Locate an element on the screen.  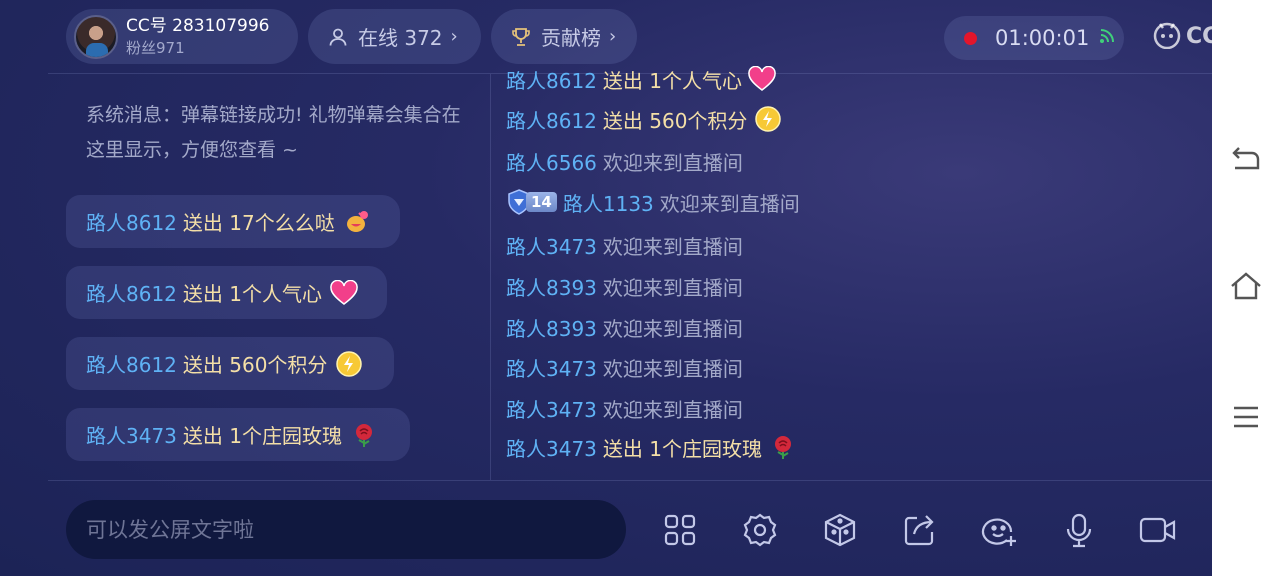
chat-input is located at coordinates (346, 529).